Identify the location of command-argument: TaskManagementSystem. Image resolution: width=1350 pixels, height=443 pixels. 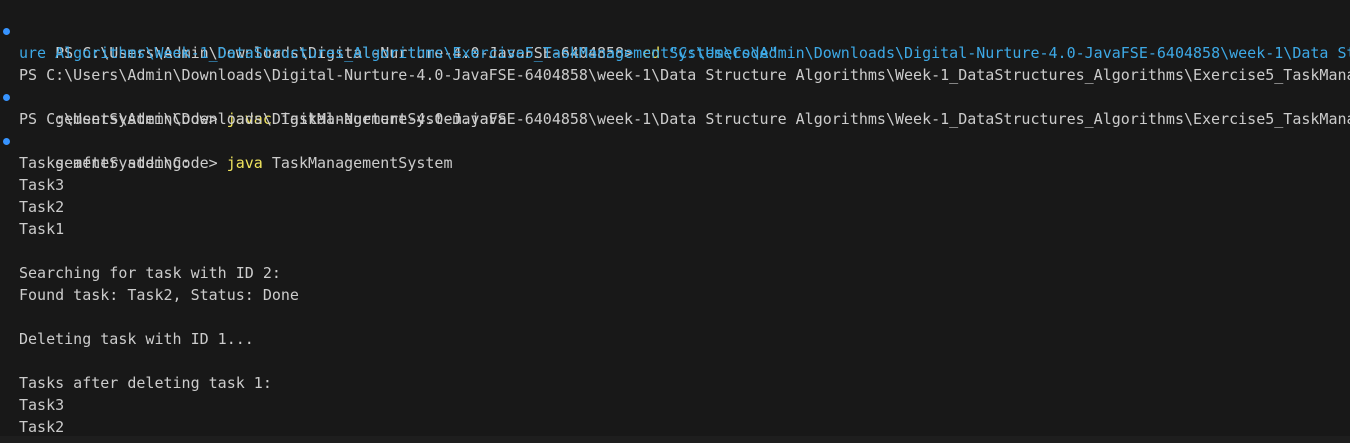
(357, 163).